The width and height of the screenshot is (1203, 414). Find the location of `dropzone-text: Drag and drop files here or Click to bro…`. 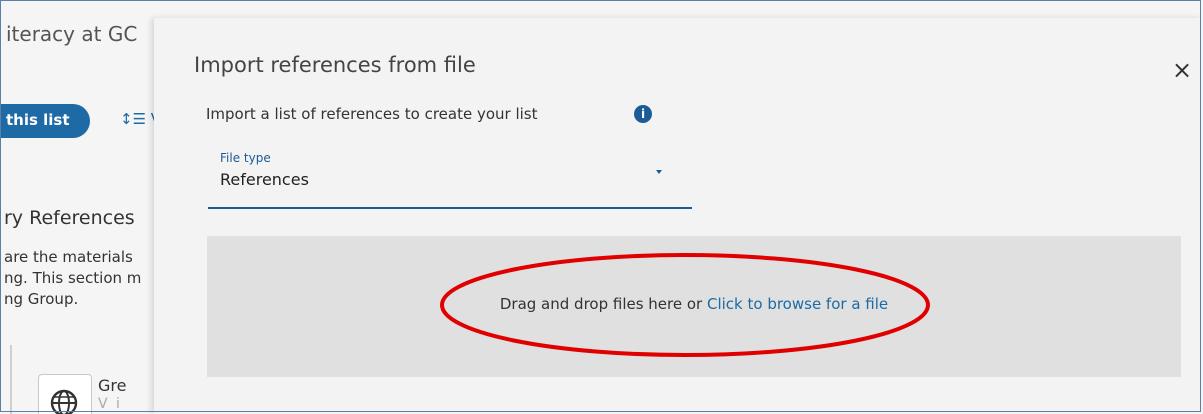

dropzone-text: Drag and drop files here or Click to bro… is located at coordinates (694, 304).